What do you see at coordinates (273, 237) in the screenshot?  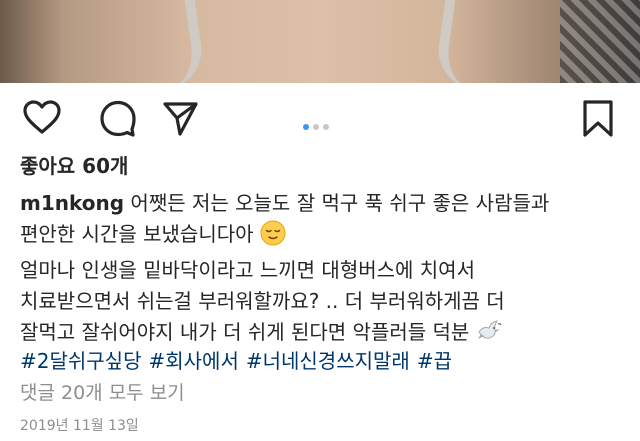 I see `relieved-face-emoji` at bounding box center [273, 237].